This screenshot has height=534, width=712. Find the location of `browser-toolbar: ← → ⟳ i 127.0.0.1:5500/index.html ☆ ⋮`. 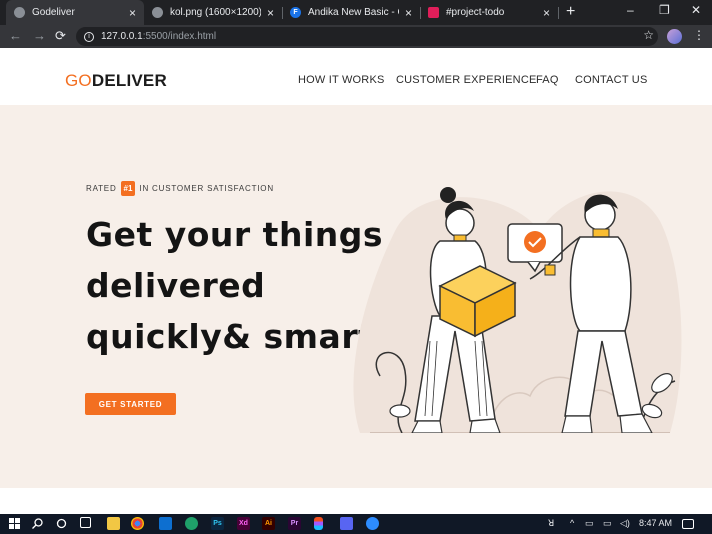

browser-toolbar: ← → ⟳ i 127.0.0.1:5500/index.html ☆ ⋮ is located at coordinates (356, 36).